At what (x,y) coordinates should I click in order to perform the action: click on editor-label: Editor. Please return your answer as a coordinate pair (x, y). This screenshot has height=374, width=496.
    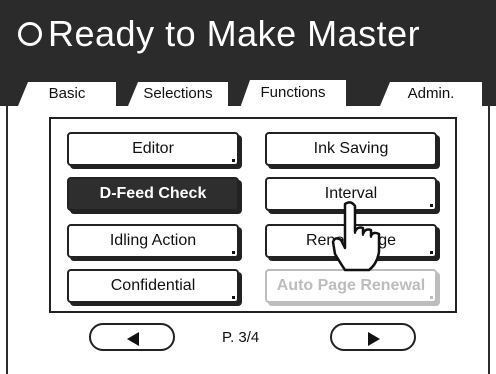
    Looking at the image, I should click on (153, 148).